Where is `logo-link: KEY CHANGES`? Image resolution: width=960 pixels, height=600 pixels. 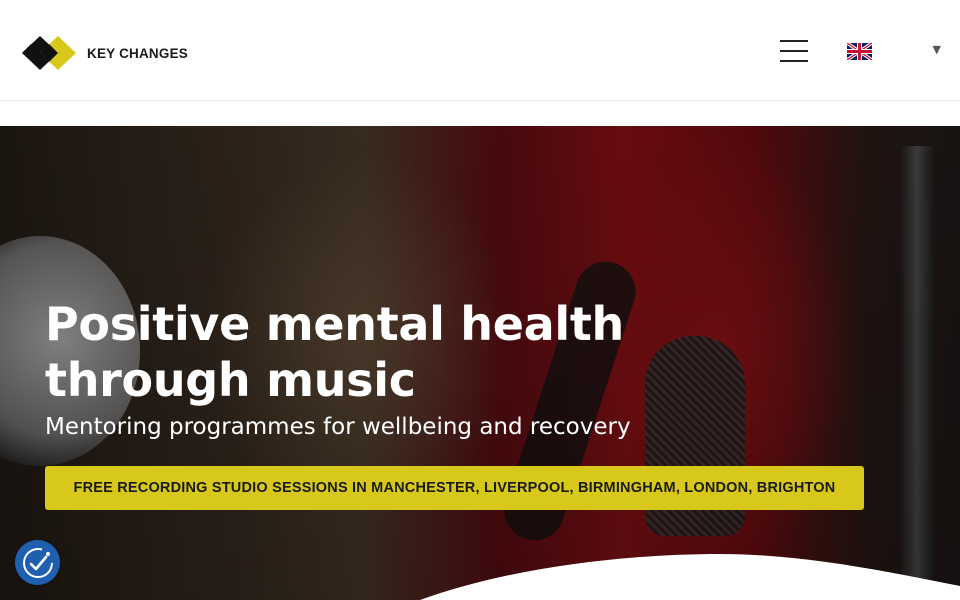
logo-link: KEY CHANGES is located at coordinates (103, 53).